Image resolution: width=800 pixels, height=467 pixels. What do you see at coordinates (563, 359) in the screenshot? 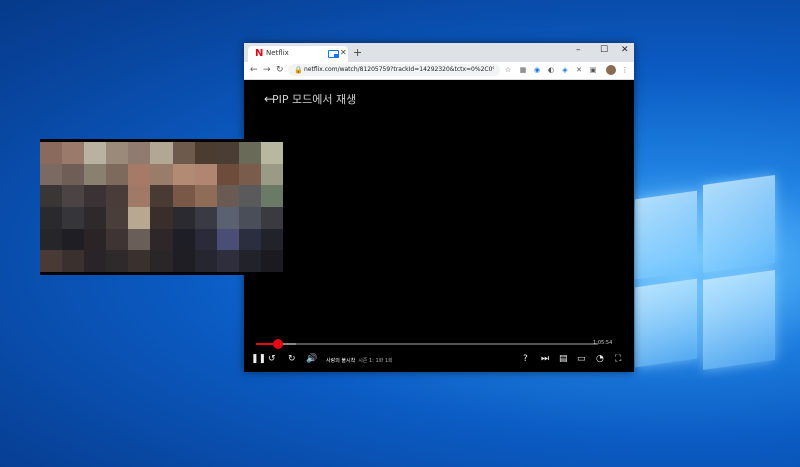
I see `episodes-icon: ▤` at bounding box center [563, 359].